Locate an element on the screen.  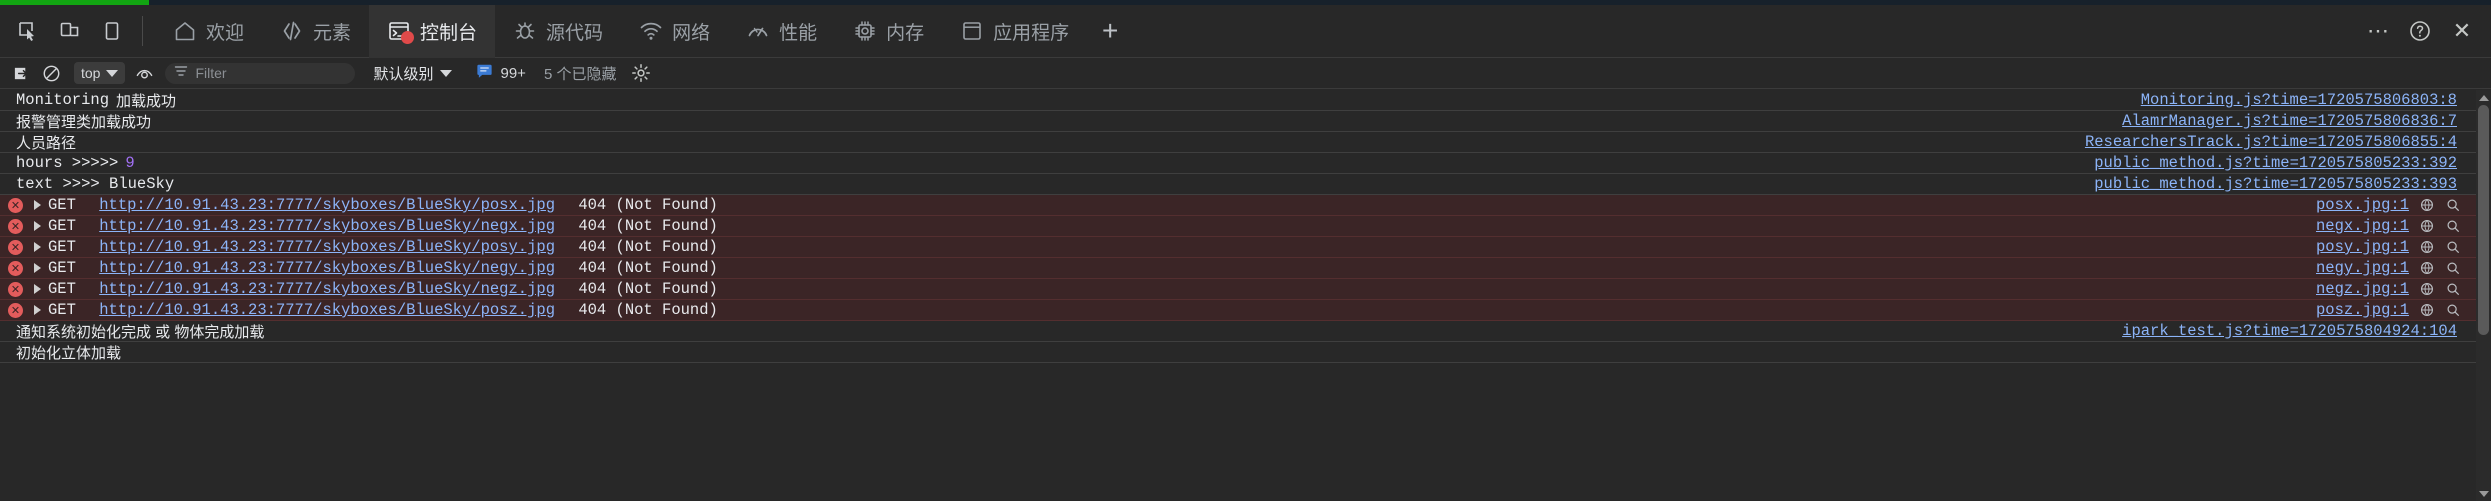
console-row-right: posx.jpg:1 is located at coordinates (2388, 205).